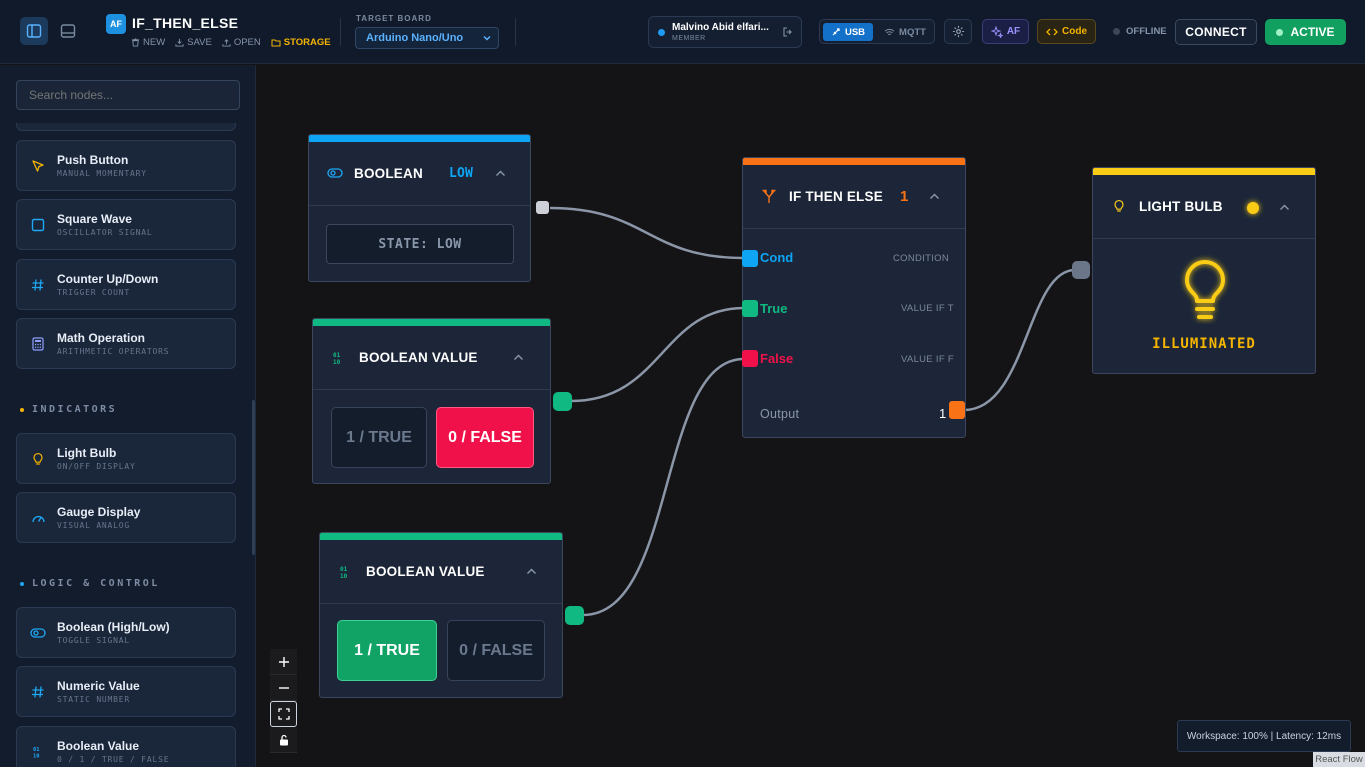 This screenshot has width=1365, height=767. I want to click on boolean-value-1-output-handle, so click(562, 401).